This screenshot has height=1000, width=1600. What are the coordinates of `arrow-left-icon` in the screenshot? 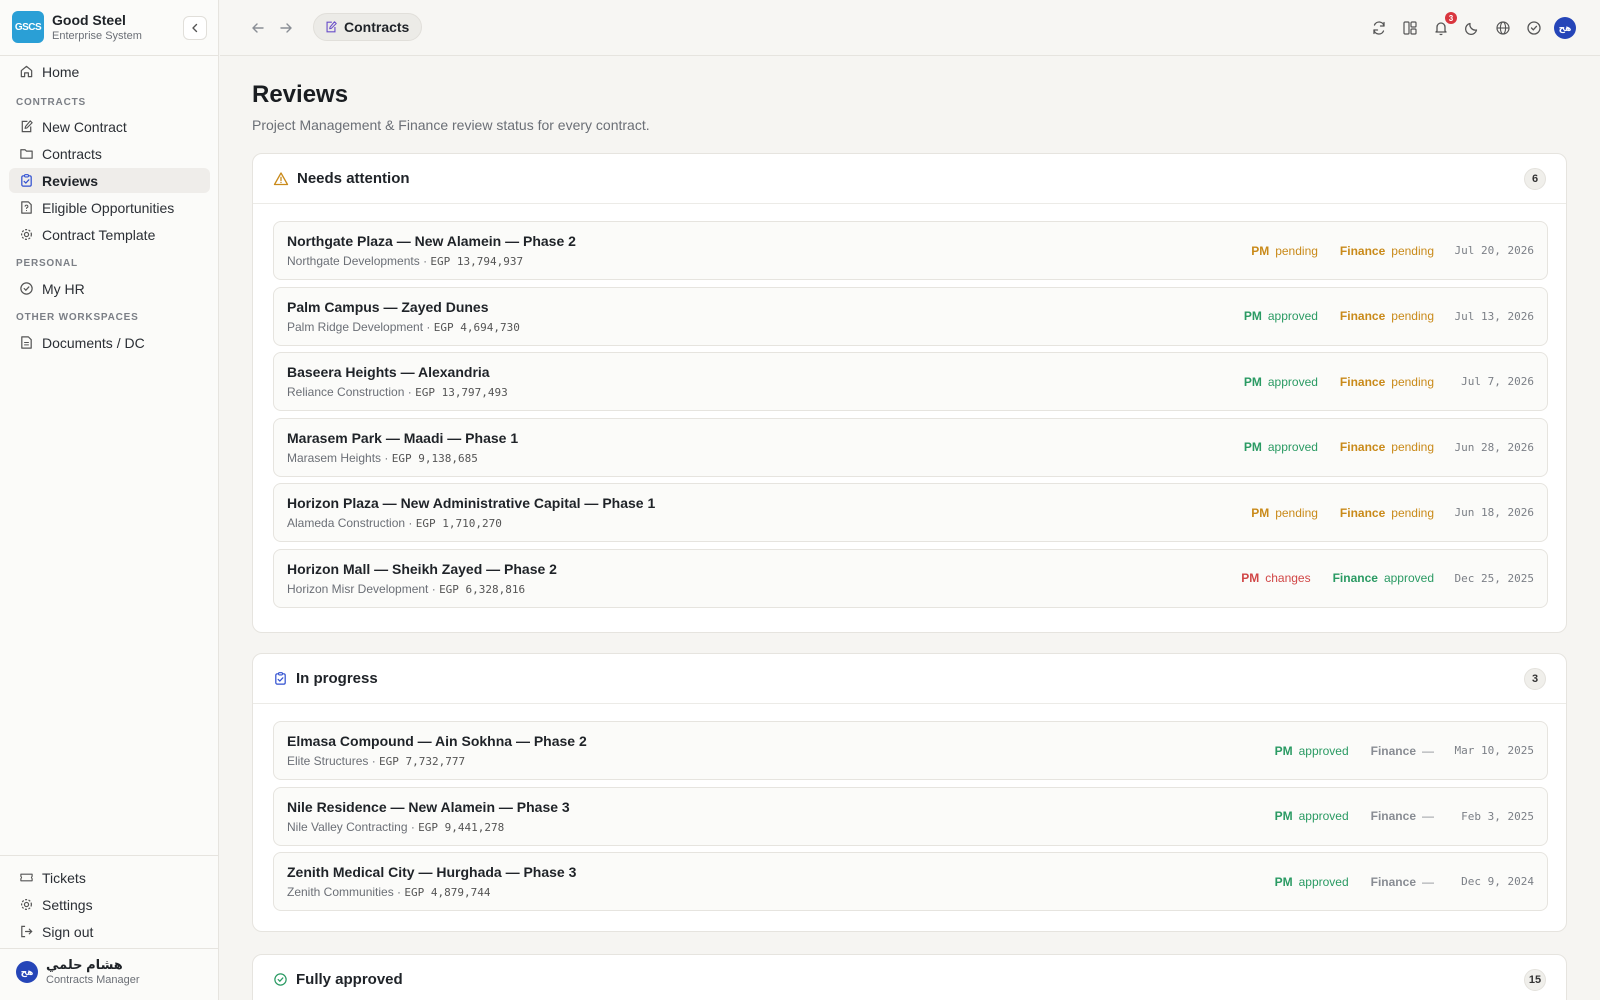 It's located at (258, 28).